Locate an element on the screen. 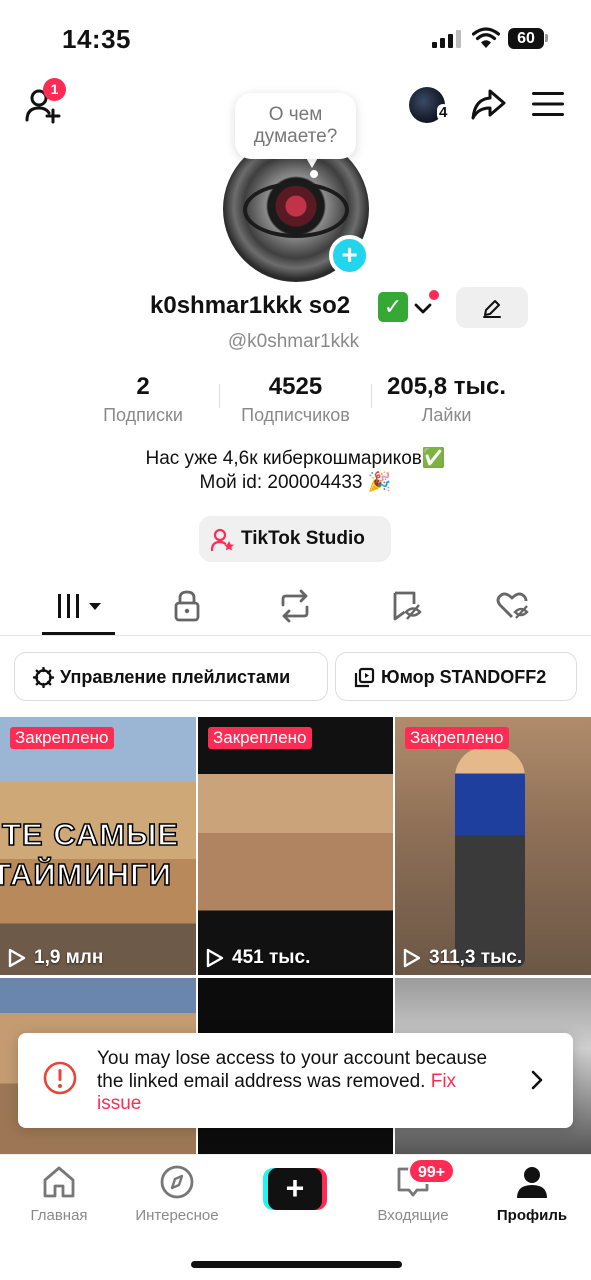 This screenshot has height=1280, width=591. view-count: 451 тыс. is located at coordinates (258, 958).